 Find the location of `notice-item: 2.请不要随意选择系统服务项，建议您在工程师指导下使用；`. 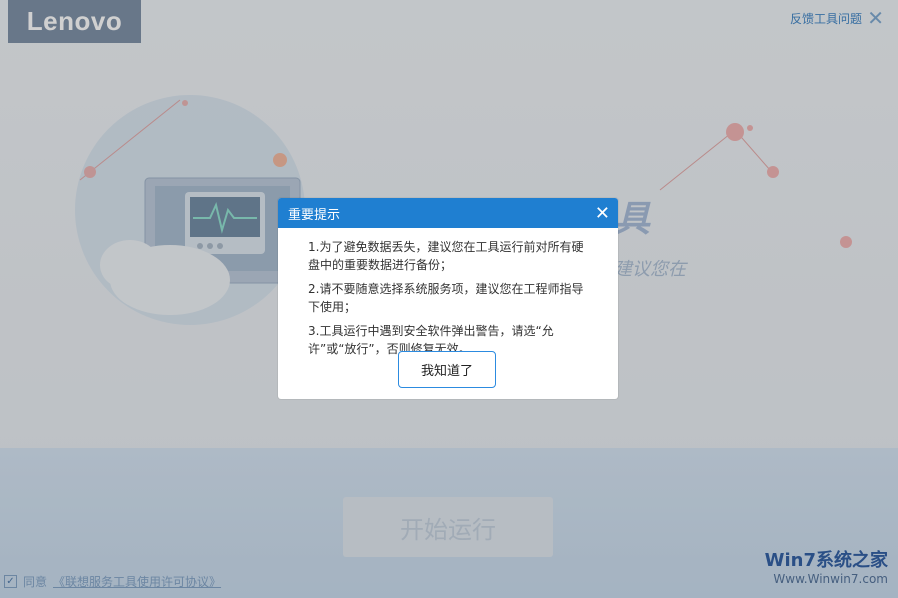

notice-item: 2.请不要随意选择系统服务项，建议您在工程师指导下使用； is located at coordinates (446, 298).